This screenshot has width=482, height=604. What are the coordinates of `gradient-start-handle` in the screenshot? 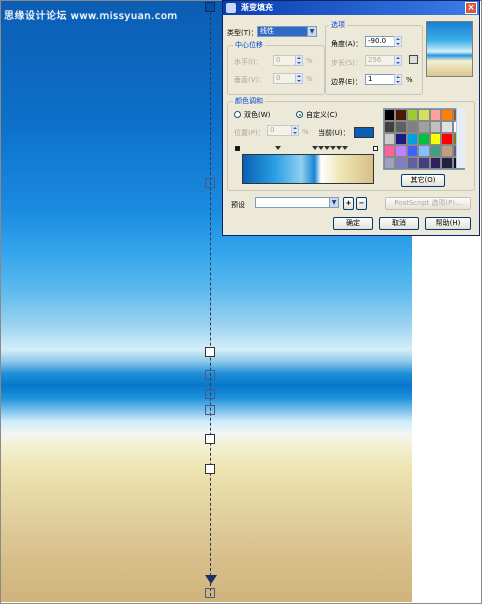 It's located at (210, 7).